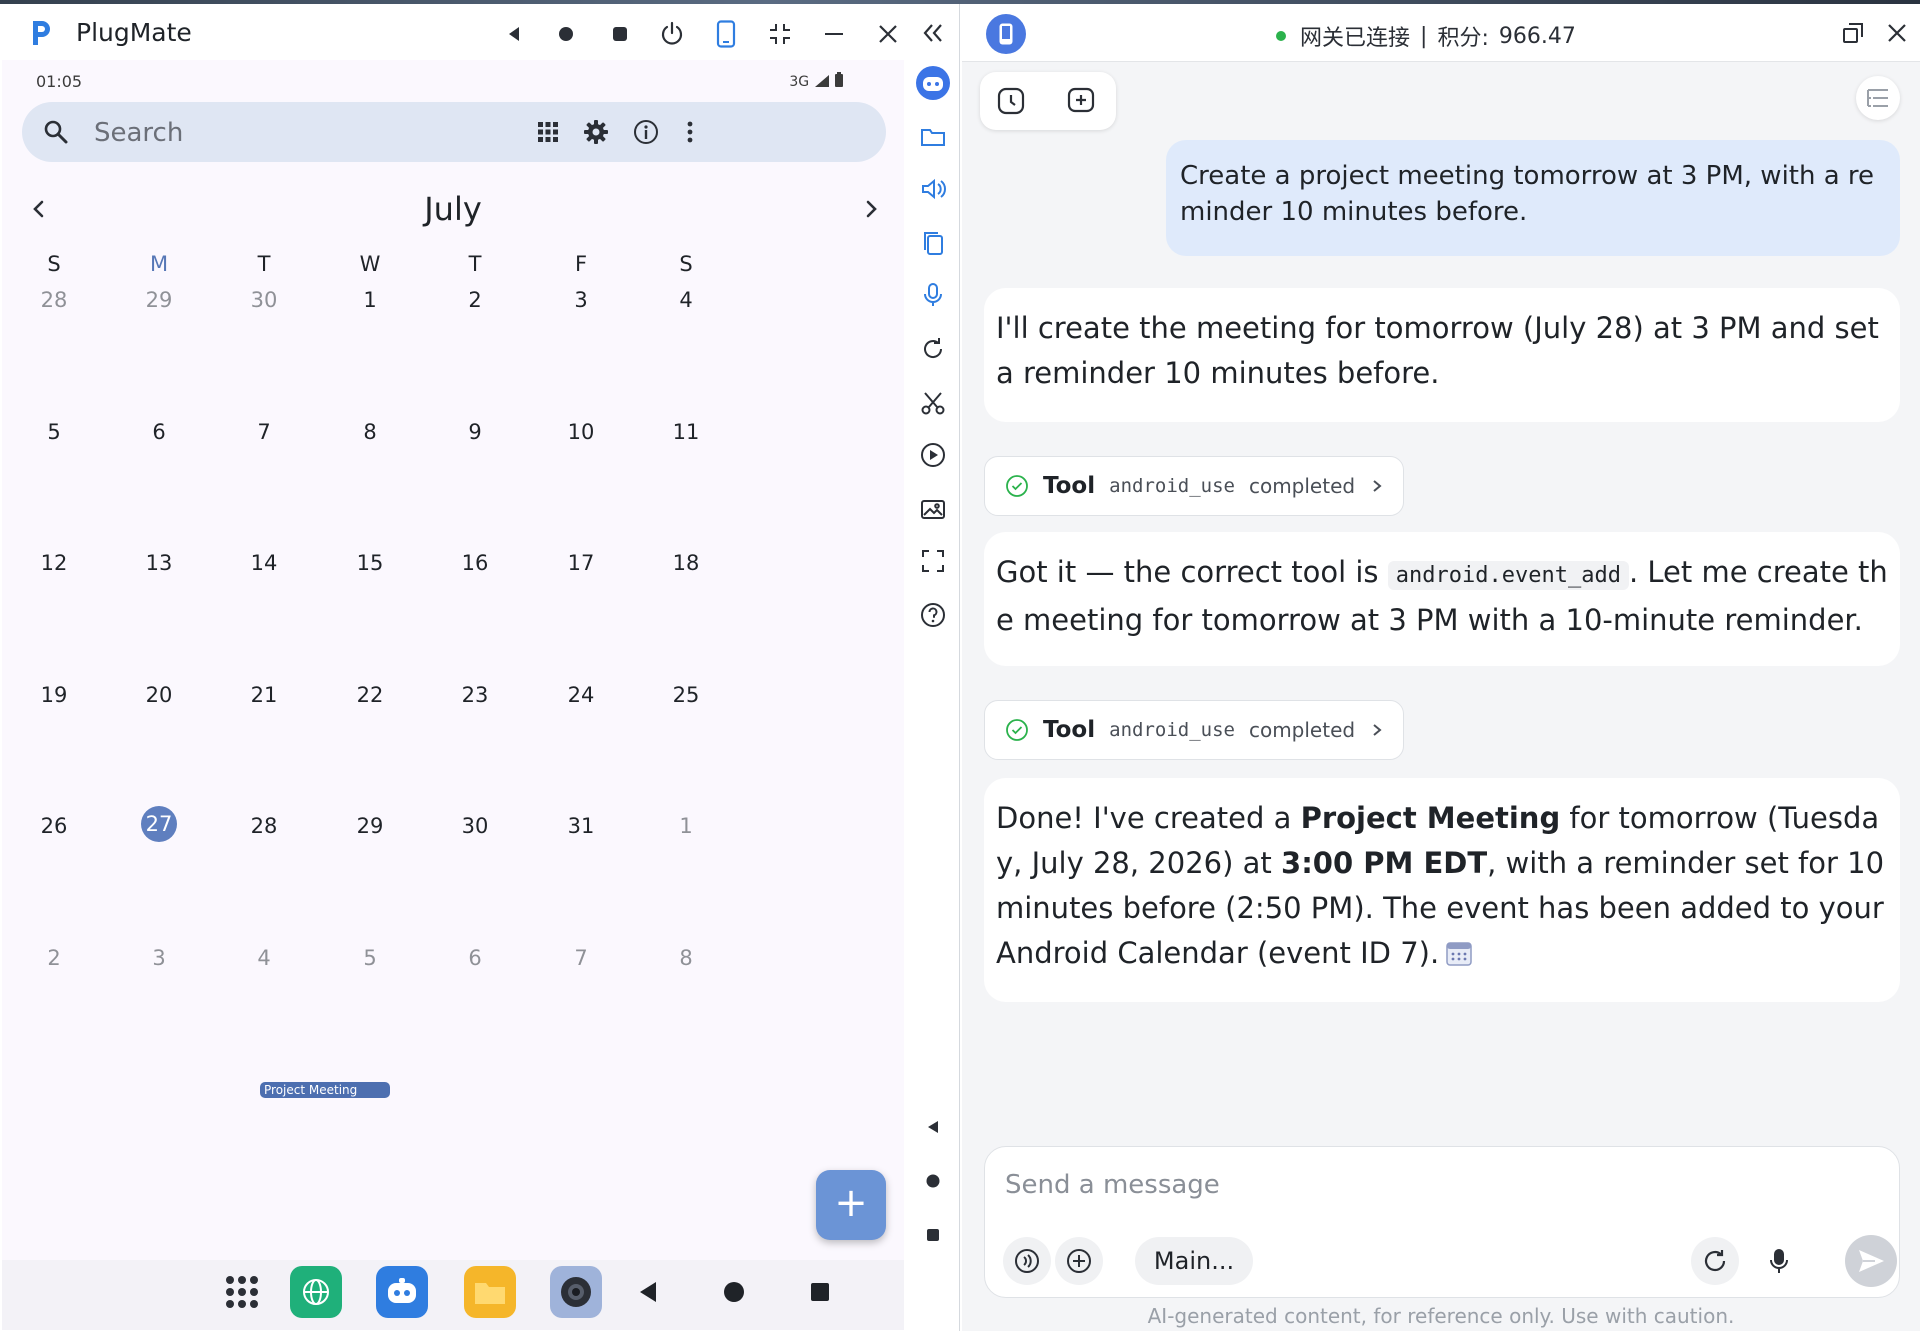  I want to click on info-button, so click(646, 132).